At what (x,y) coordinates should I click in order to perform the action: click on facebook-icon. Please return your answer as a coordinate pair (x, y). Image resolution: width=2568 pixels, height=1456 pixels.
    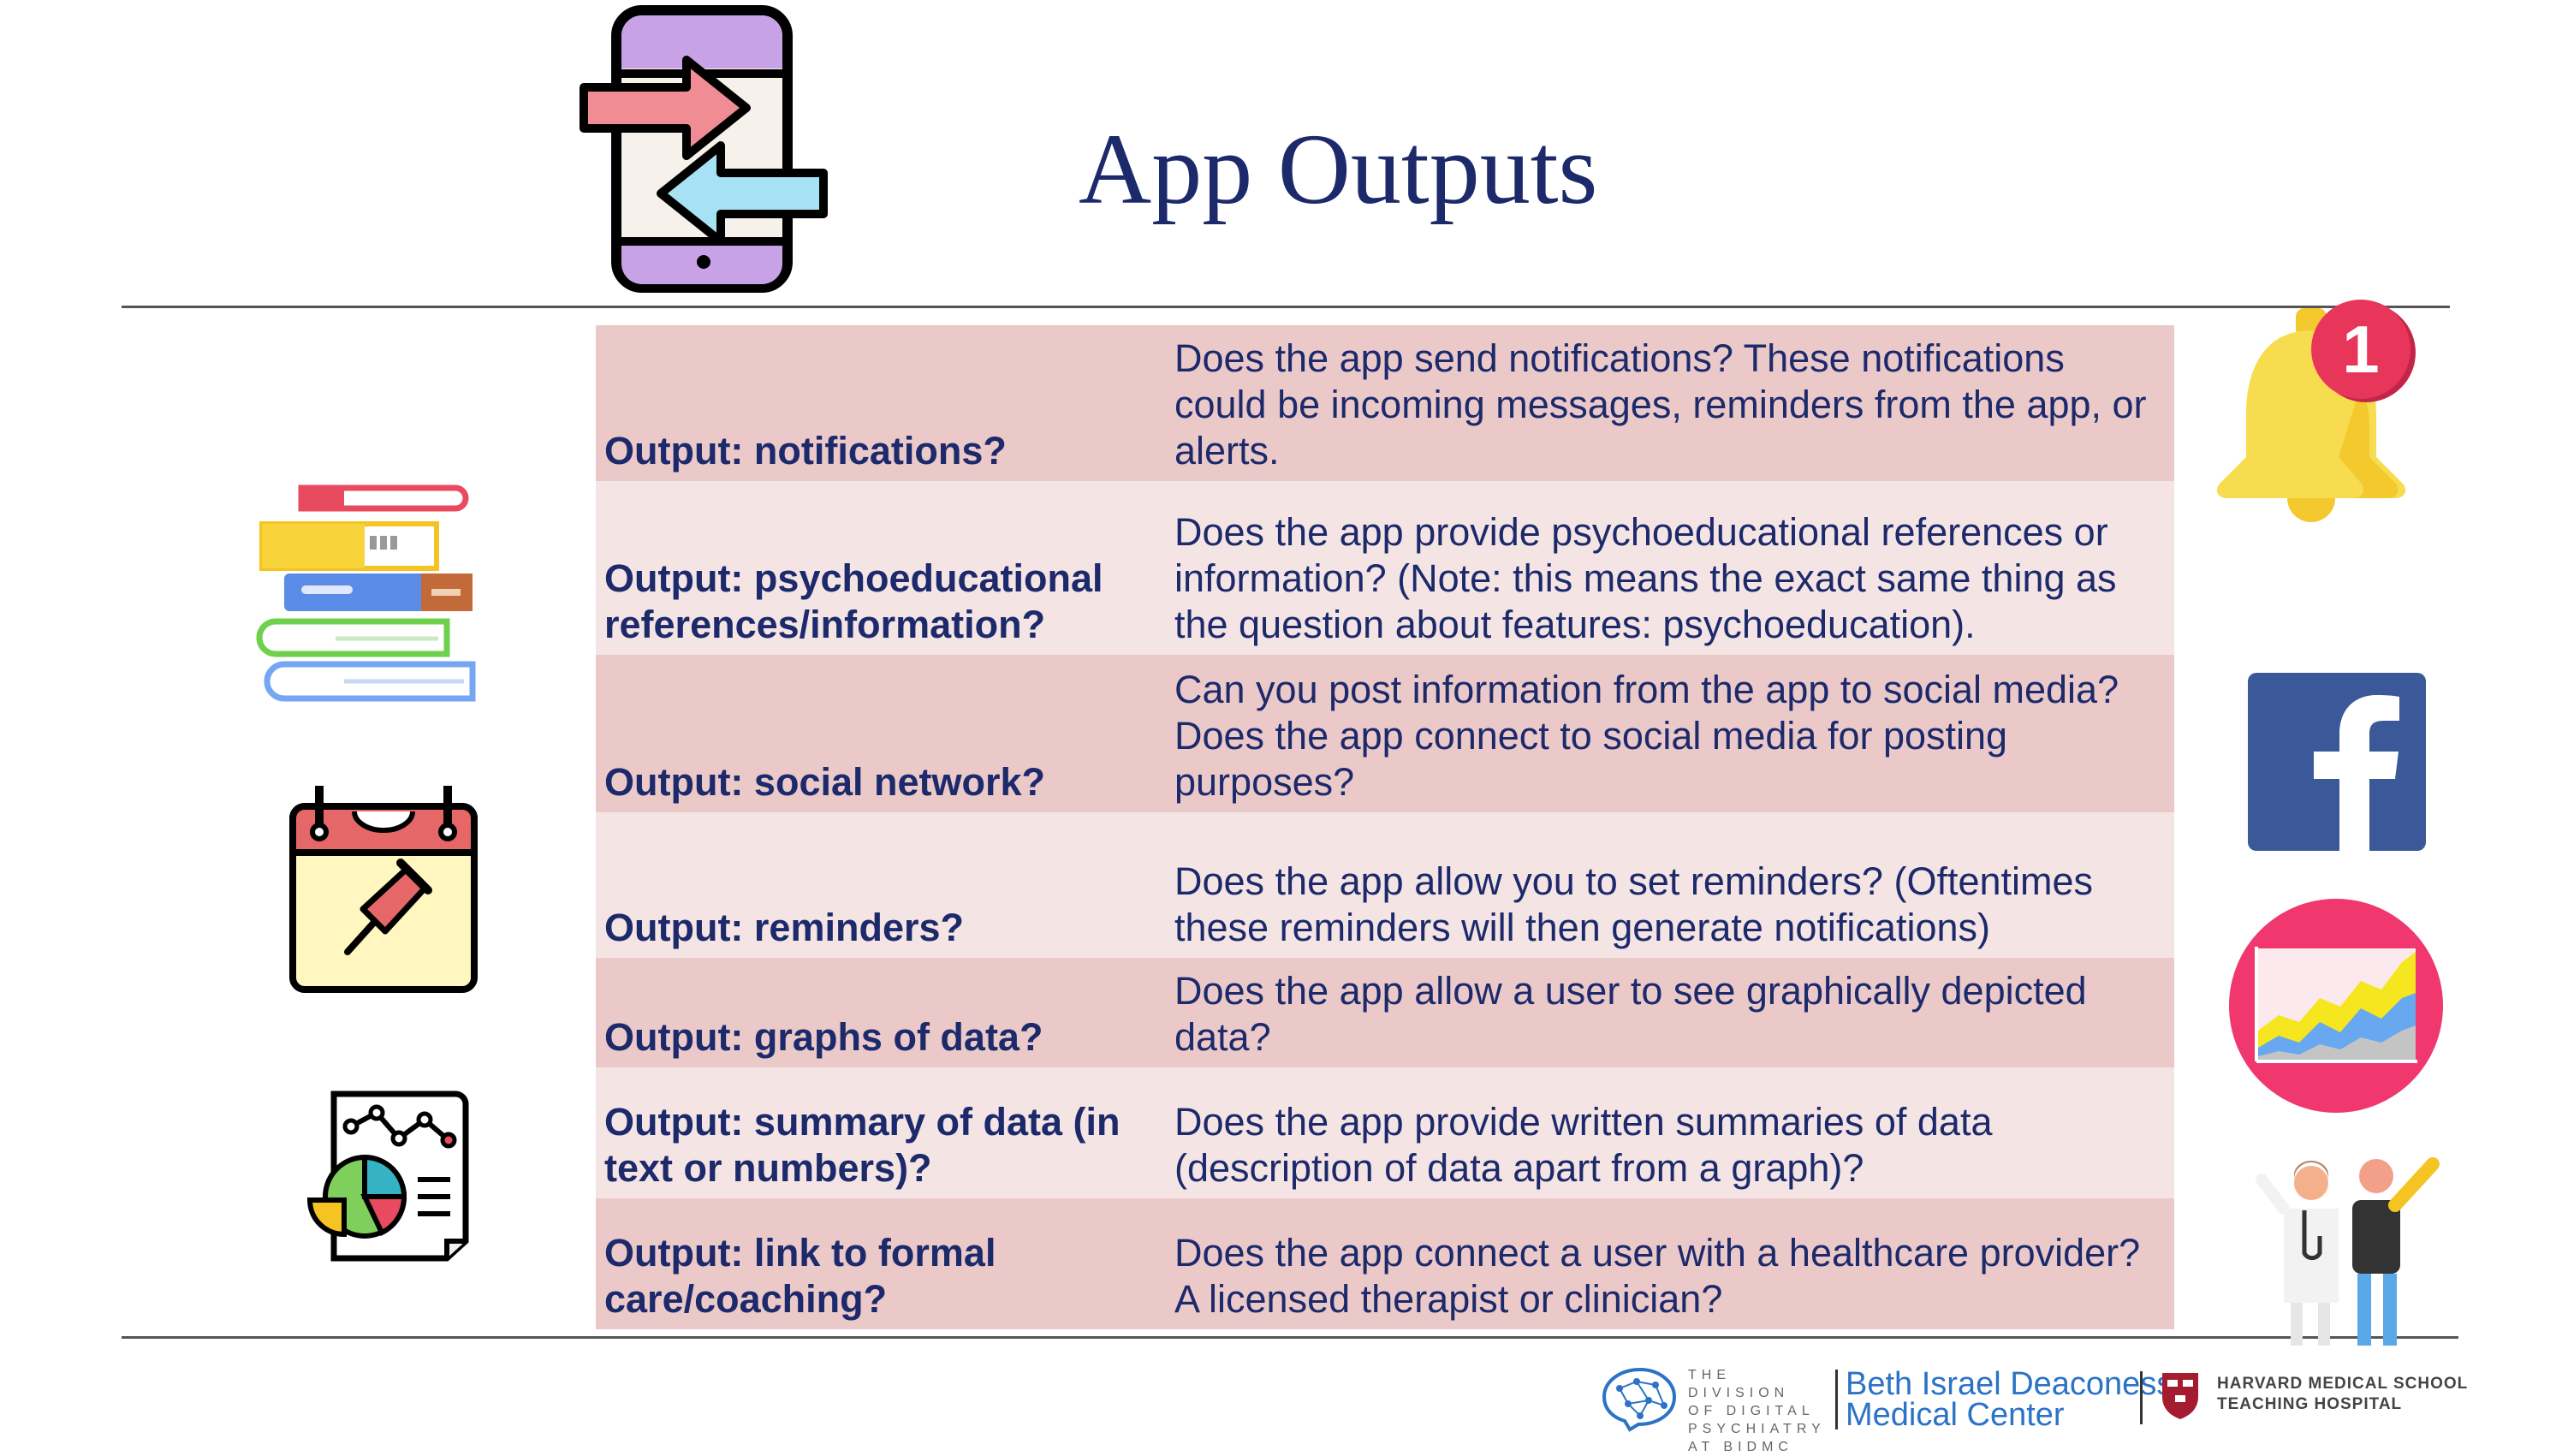
    Looking at the image, I should click on (2337, 762).